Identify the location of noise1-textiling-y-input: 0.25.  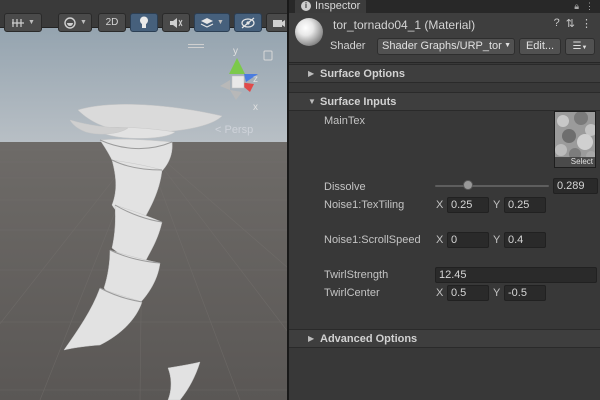
(525, 205).